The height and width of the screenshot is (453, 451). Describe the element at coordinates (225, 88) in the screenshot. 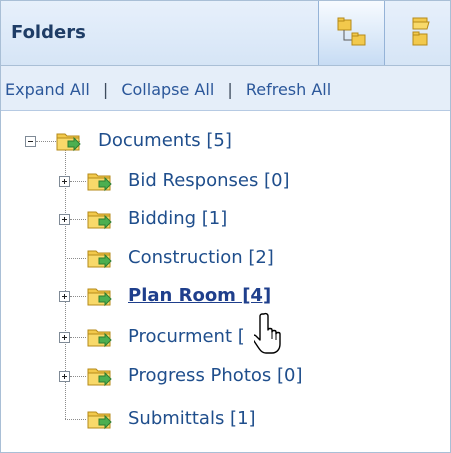

I see `tree-actions-bar: Expand All | Collapse All | Refresh All` at that location.